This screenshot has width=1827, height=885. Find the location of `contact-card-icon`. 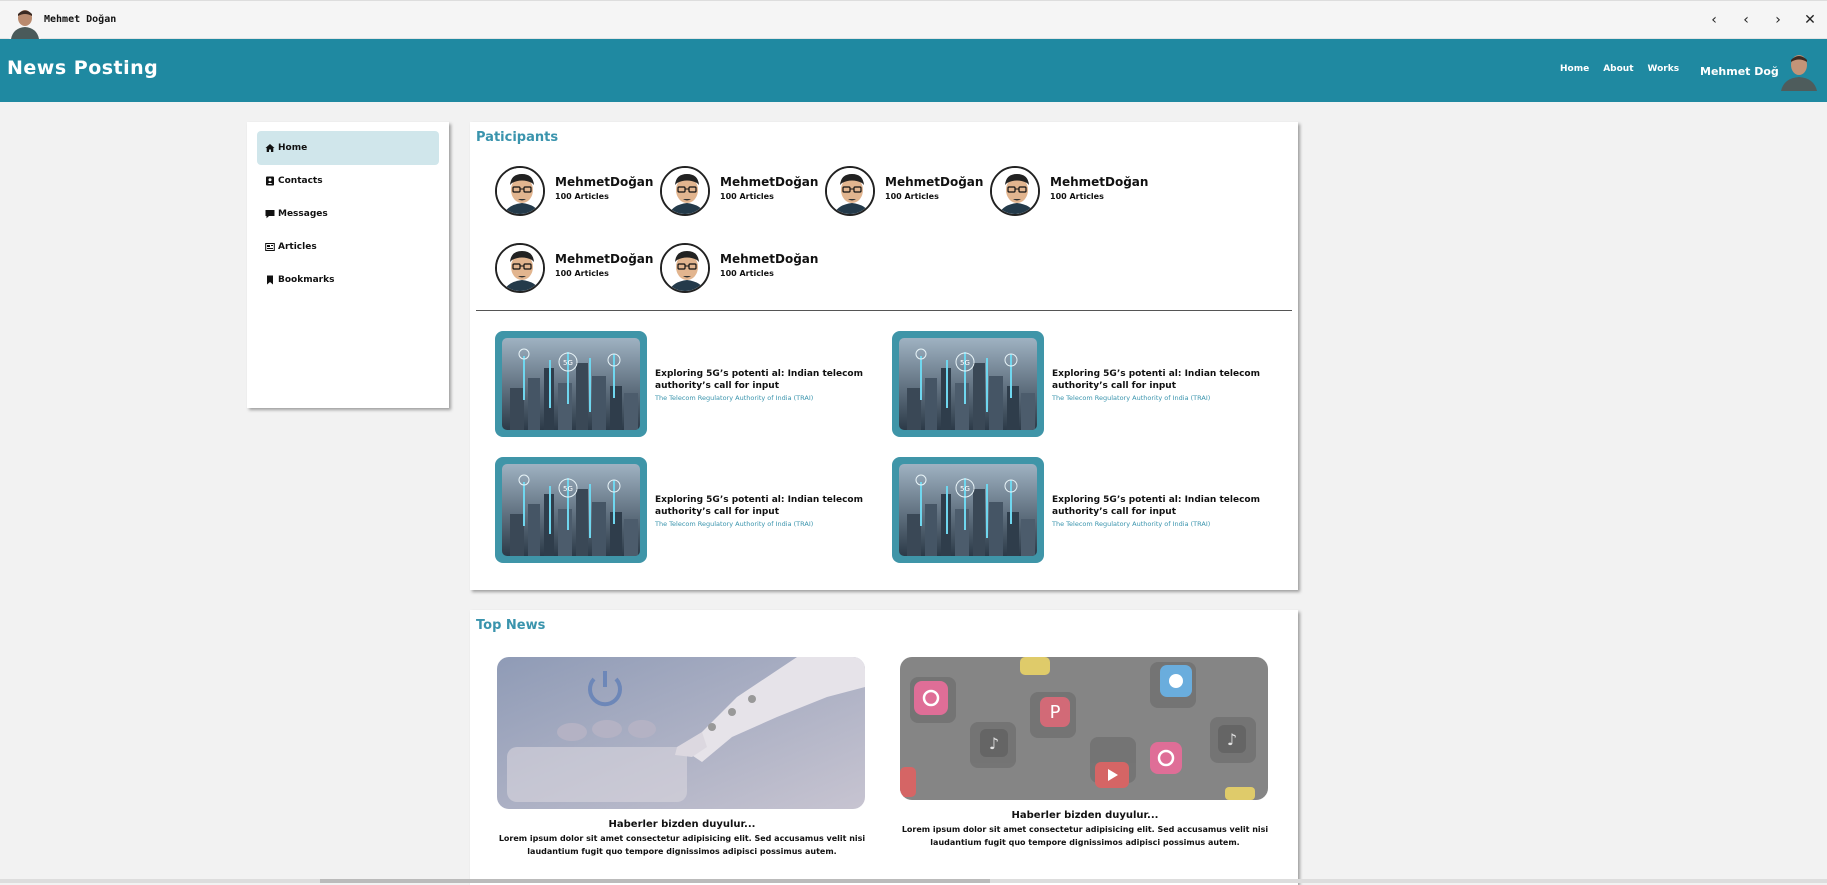

contact-card-icon is located at coordinates (270, 181).